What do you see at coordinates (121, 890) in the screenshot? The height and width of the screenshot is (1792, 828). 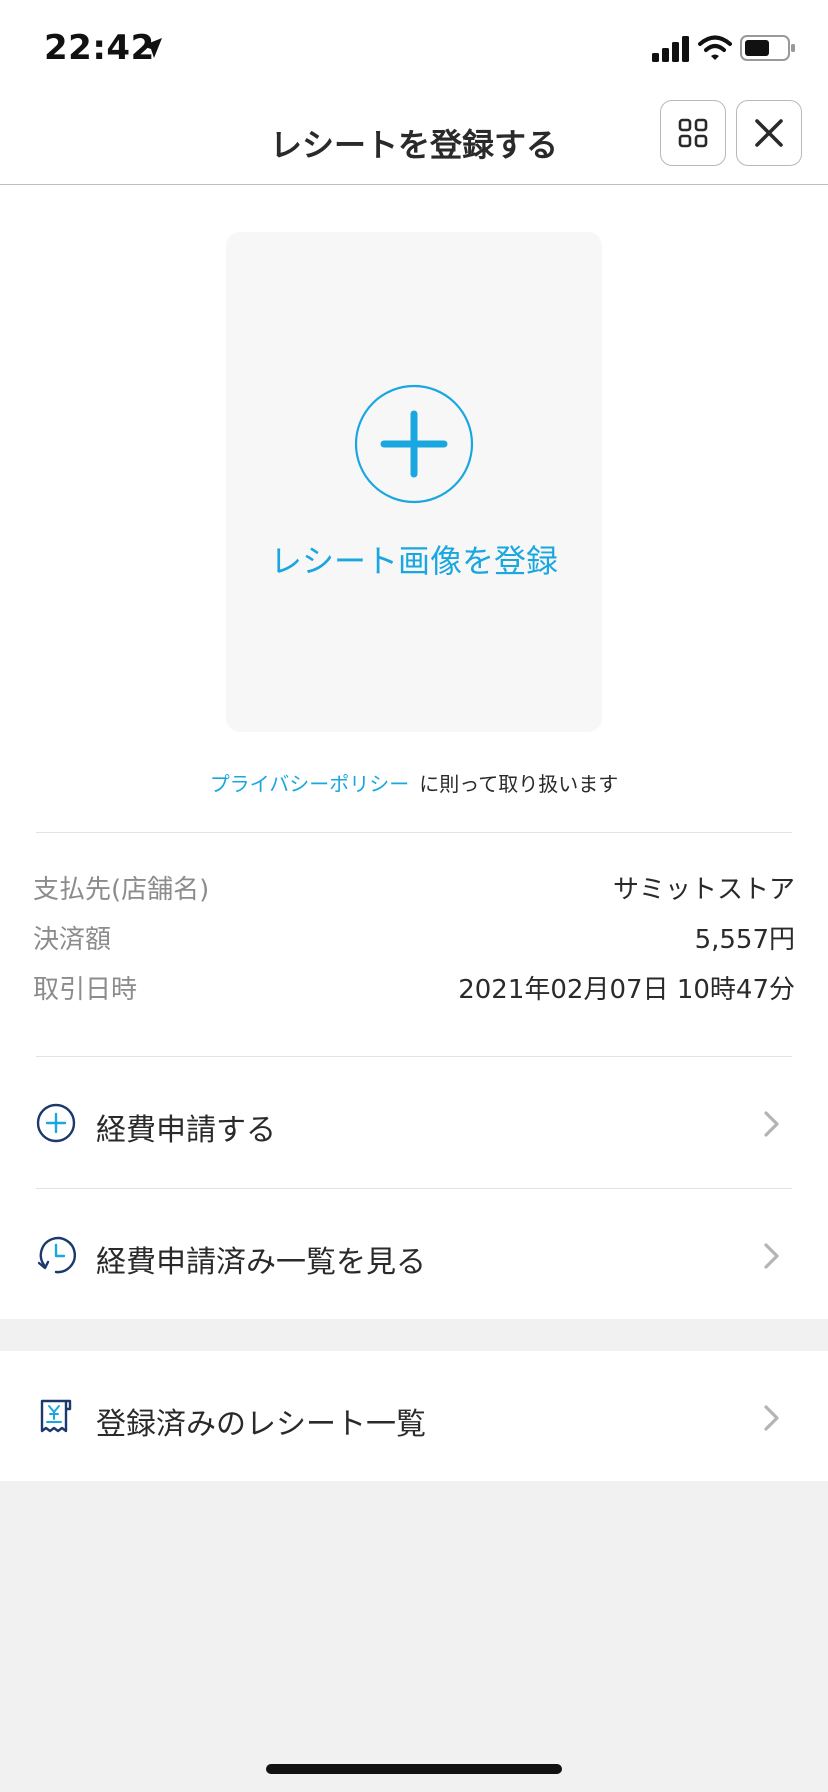 I see `detail-label: 支払先(店舗名)` at bounding box center [121, 890].